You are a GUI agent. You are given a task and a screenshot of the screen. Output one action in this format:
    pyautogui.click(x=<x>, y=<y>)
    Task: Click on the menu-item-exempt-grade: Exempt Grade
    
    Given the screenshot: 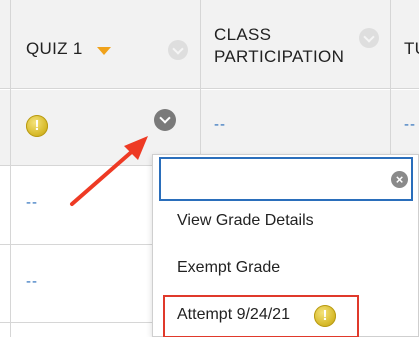 What is the action you would take?
    pyautogui.click(x=228, y=268)
    